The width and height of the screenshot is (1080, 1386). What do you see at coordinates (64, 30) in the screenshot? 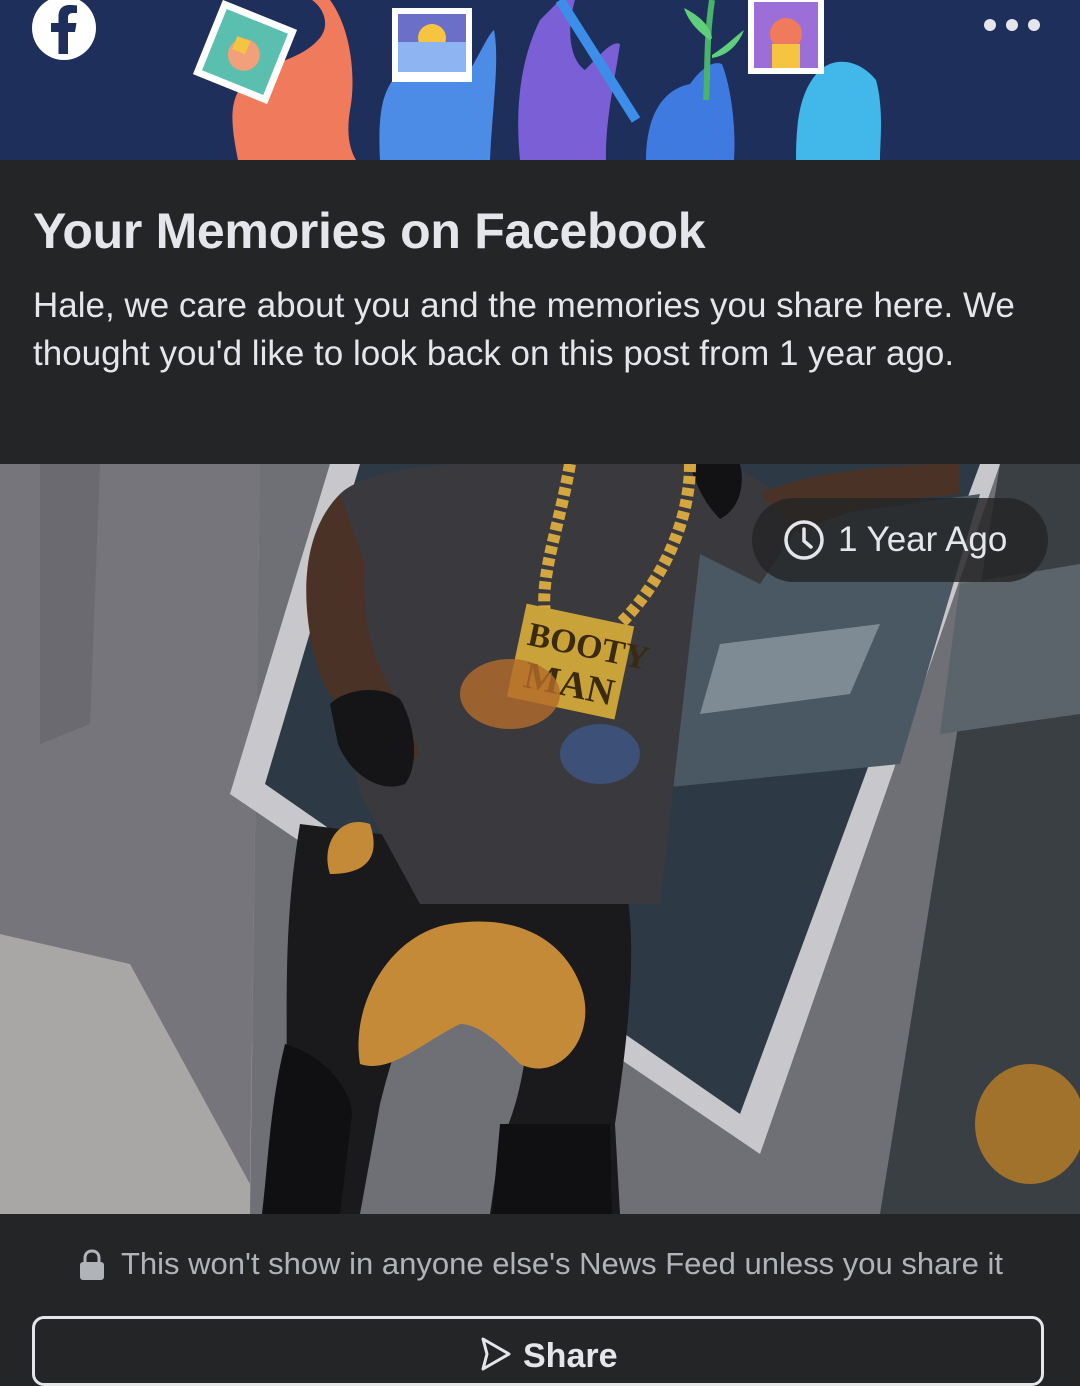
I see `facebook-logo-icon` at bounding box center [64, 30].